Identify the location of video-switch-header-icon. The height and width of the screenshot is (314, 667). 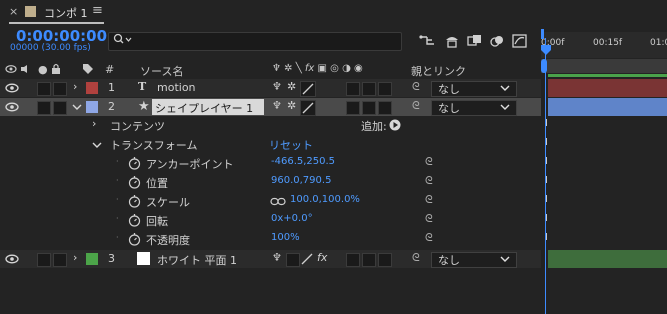
(11, 69).